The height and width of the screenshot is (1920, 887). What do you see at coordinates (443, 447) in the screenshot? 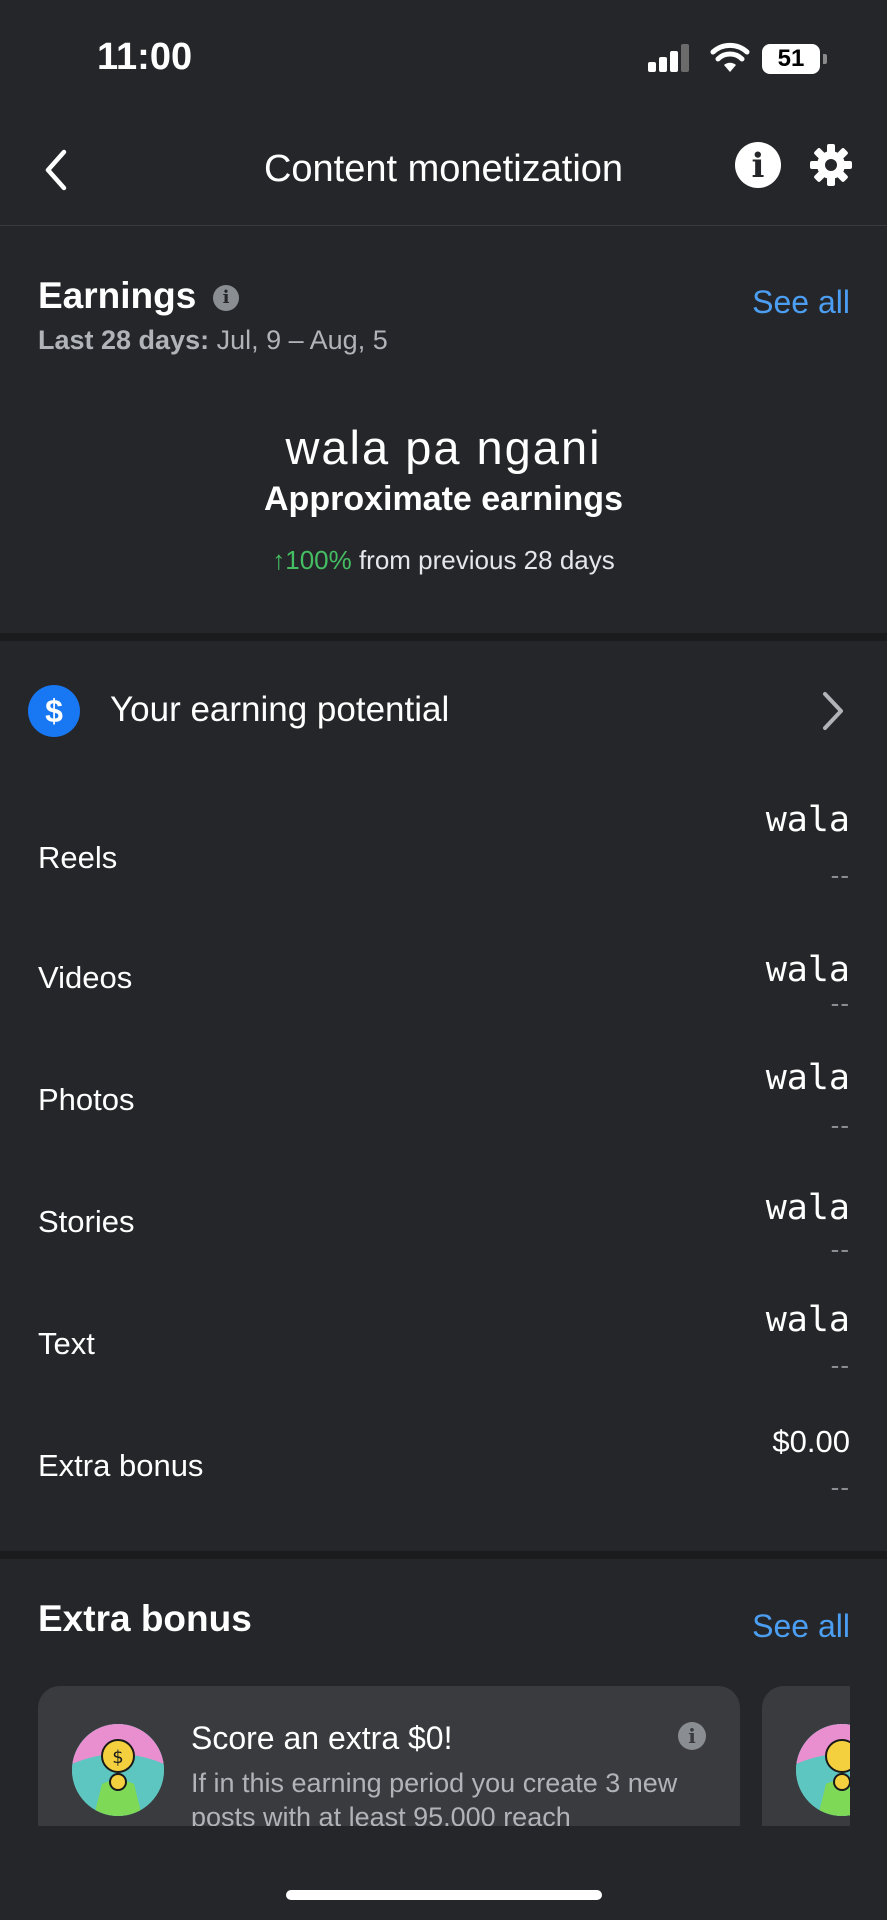
I see `earnings-amount: wala pa ngani` at bounding box center [443, 447].